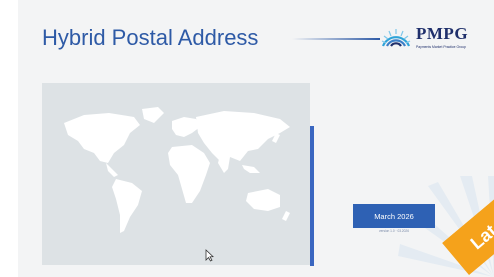  Describe the element at coordinates (336, 39) in the screenshot. I see `title-rule` at that location.